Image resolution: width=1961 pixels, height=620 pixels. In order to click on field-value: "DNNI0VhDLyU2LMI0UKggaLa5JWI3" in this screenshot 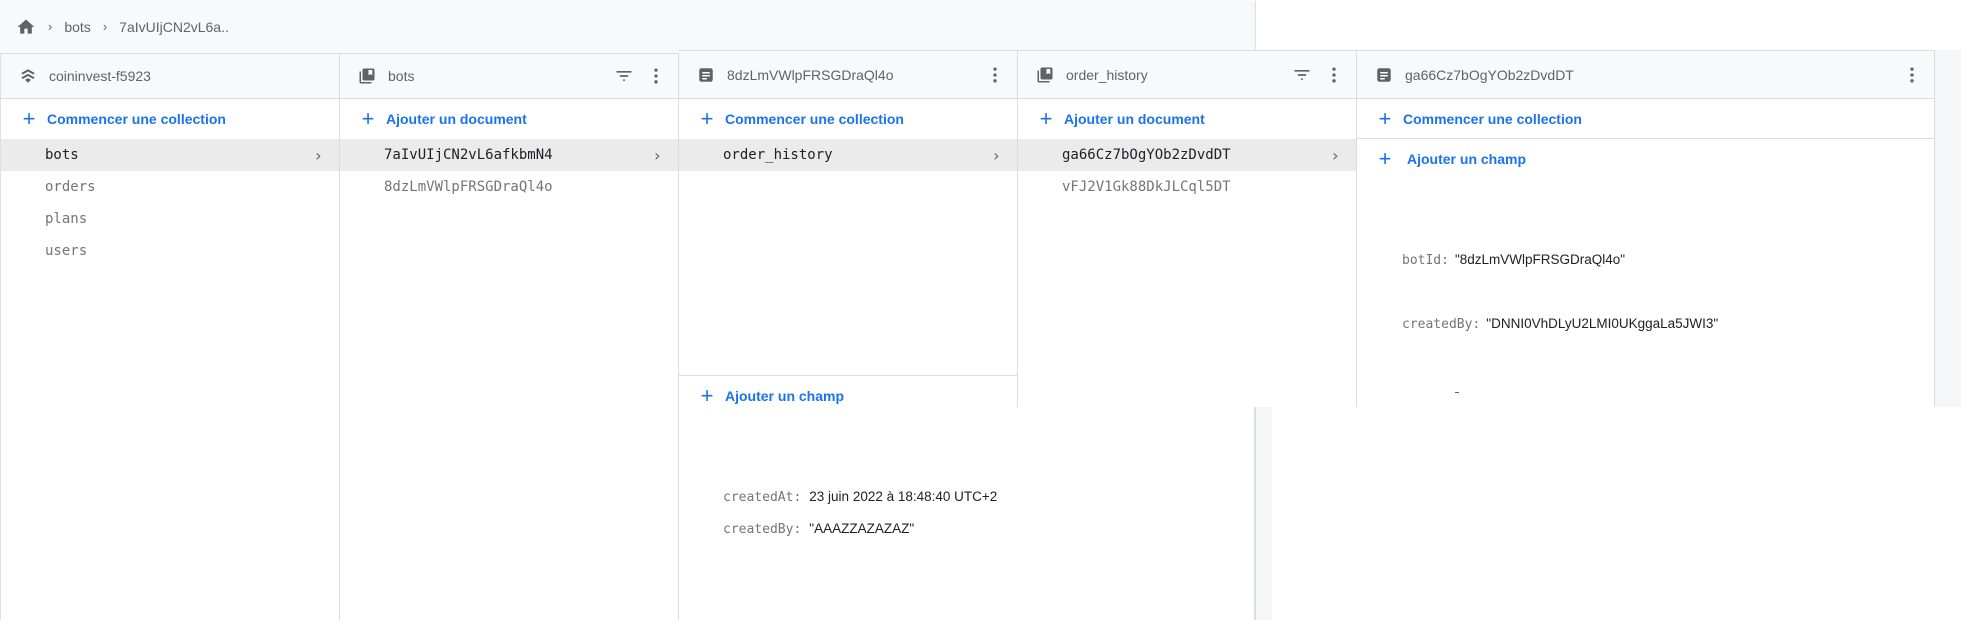, I will do `click(1602, 323)`.